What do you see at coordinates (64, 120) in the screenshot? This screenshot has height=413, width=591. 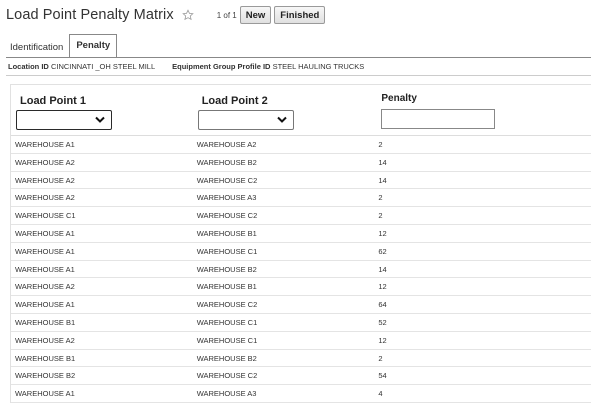 I see `load-point-1-filter-select` at bounding box center [64, 120].